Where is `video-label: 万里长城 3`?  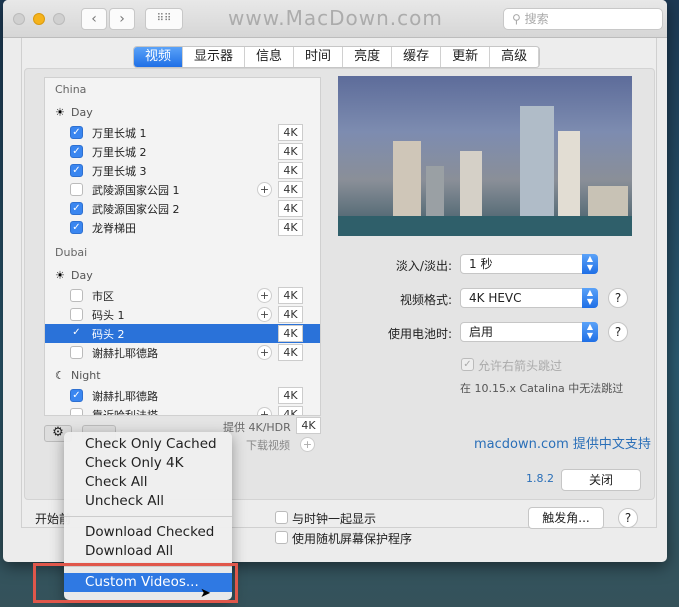
video-label: 万里长城 3 is located at coordinates (119, 171).